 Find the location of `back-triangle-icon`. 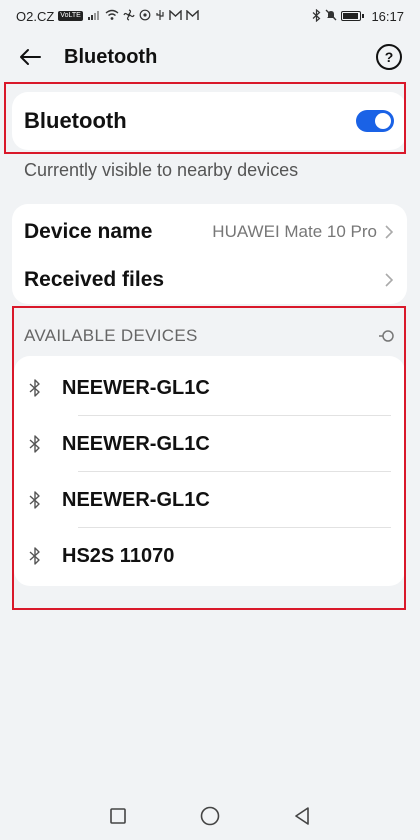

back-triangle-icon is located at coordinates (302, 816).